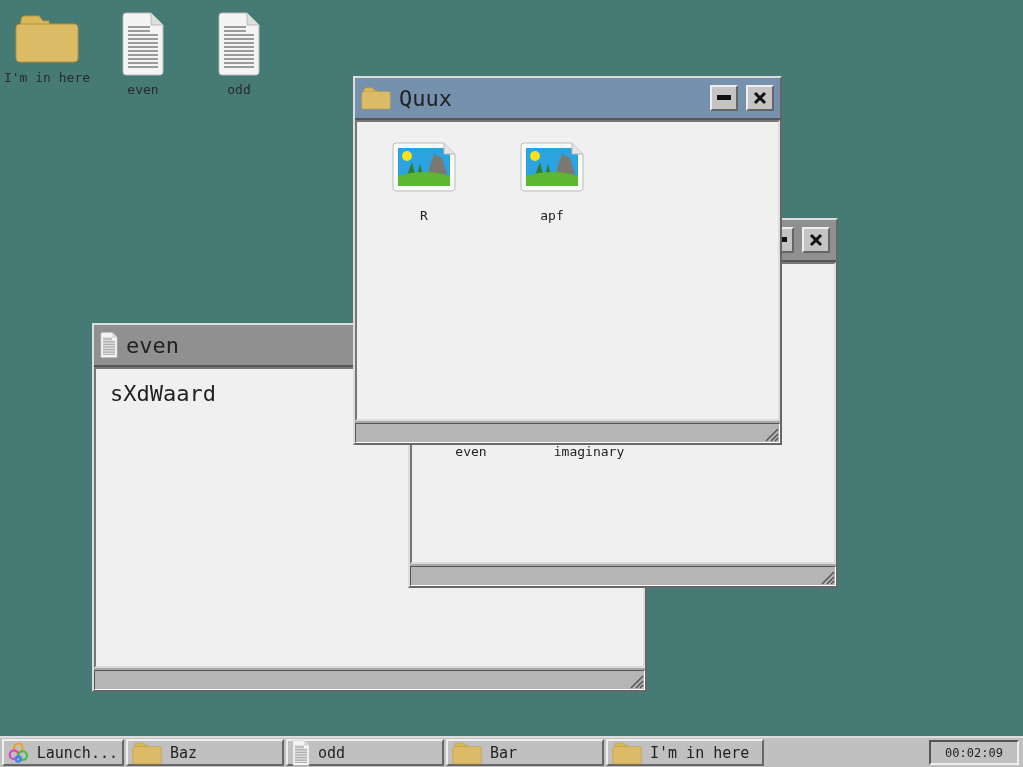 The image size is (1023, 767). Describe the element at coordinates (153, 345) in the screenshot. I see `window-title: even` at that location.